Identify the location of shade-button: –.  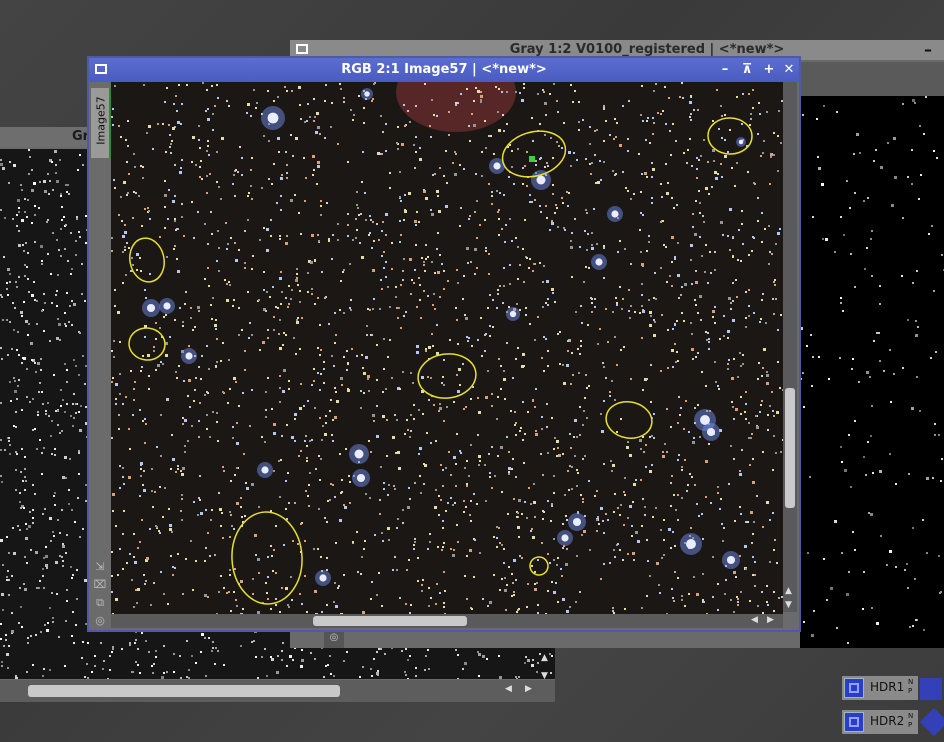
(725, 70).